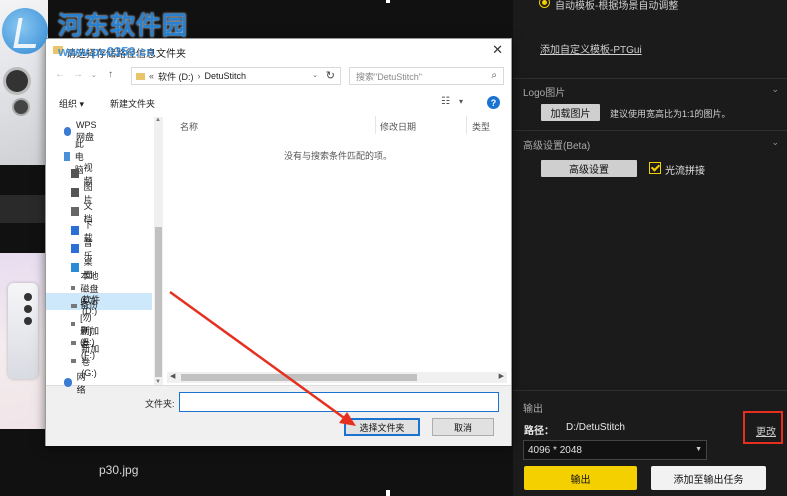 This screenshot has width=787, height=496. Describe the element at coordinates (86, 361) in the screenshot. I see `nav-item: 新加卷 (G:)` at that location.